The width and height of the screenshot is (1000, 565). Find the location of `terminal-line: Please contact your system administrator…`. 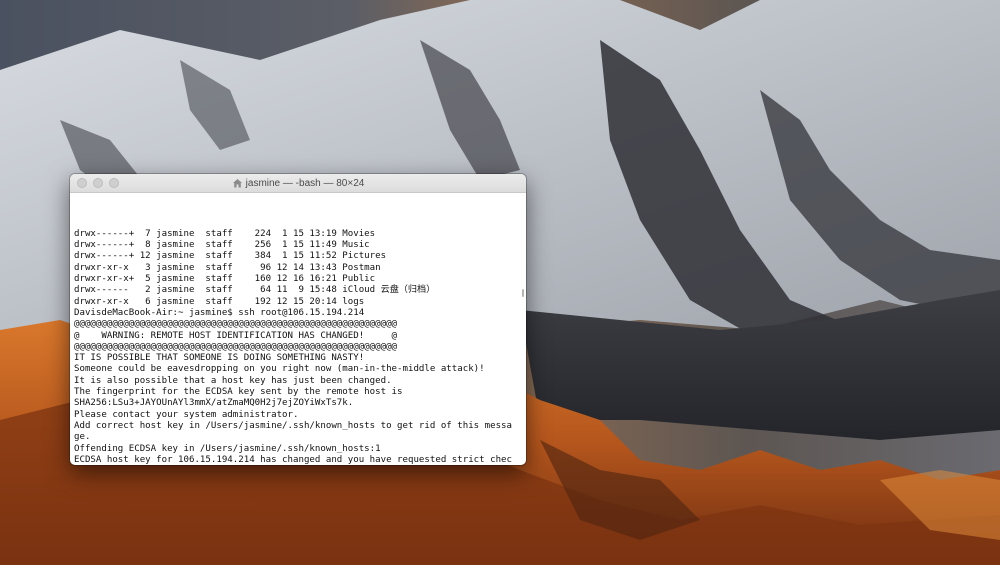

terminal-line: Please contact your system administrator… is located at coordinates (186, 414).